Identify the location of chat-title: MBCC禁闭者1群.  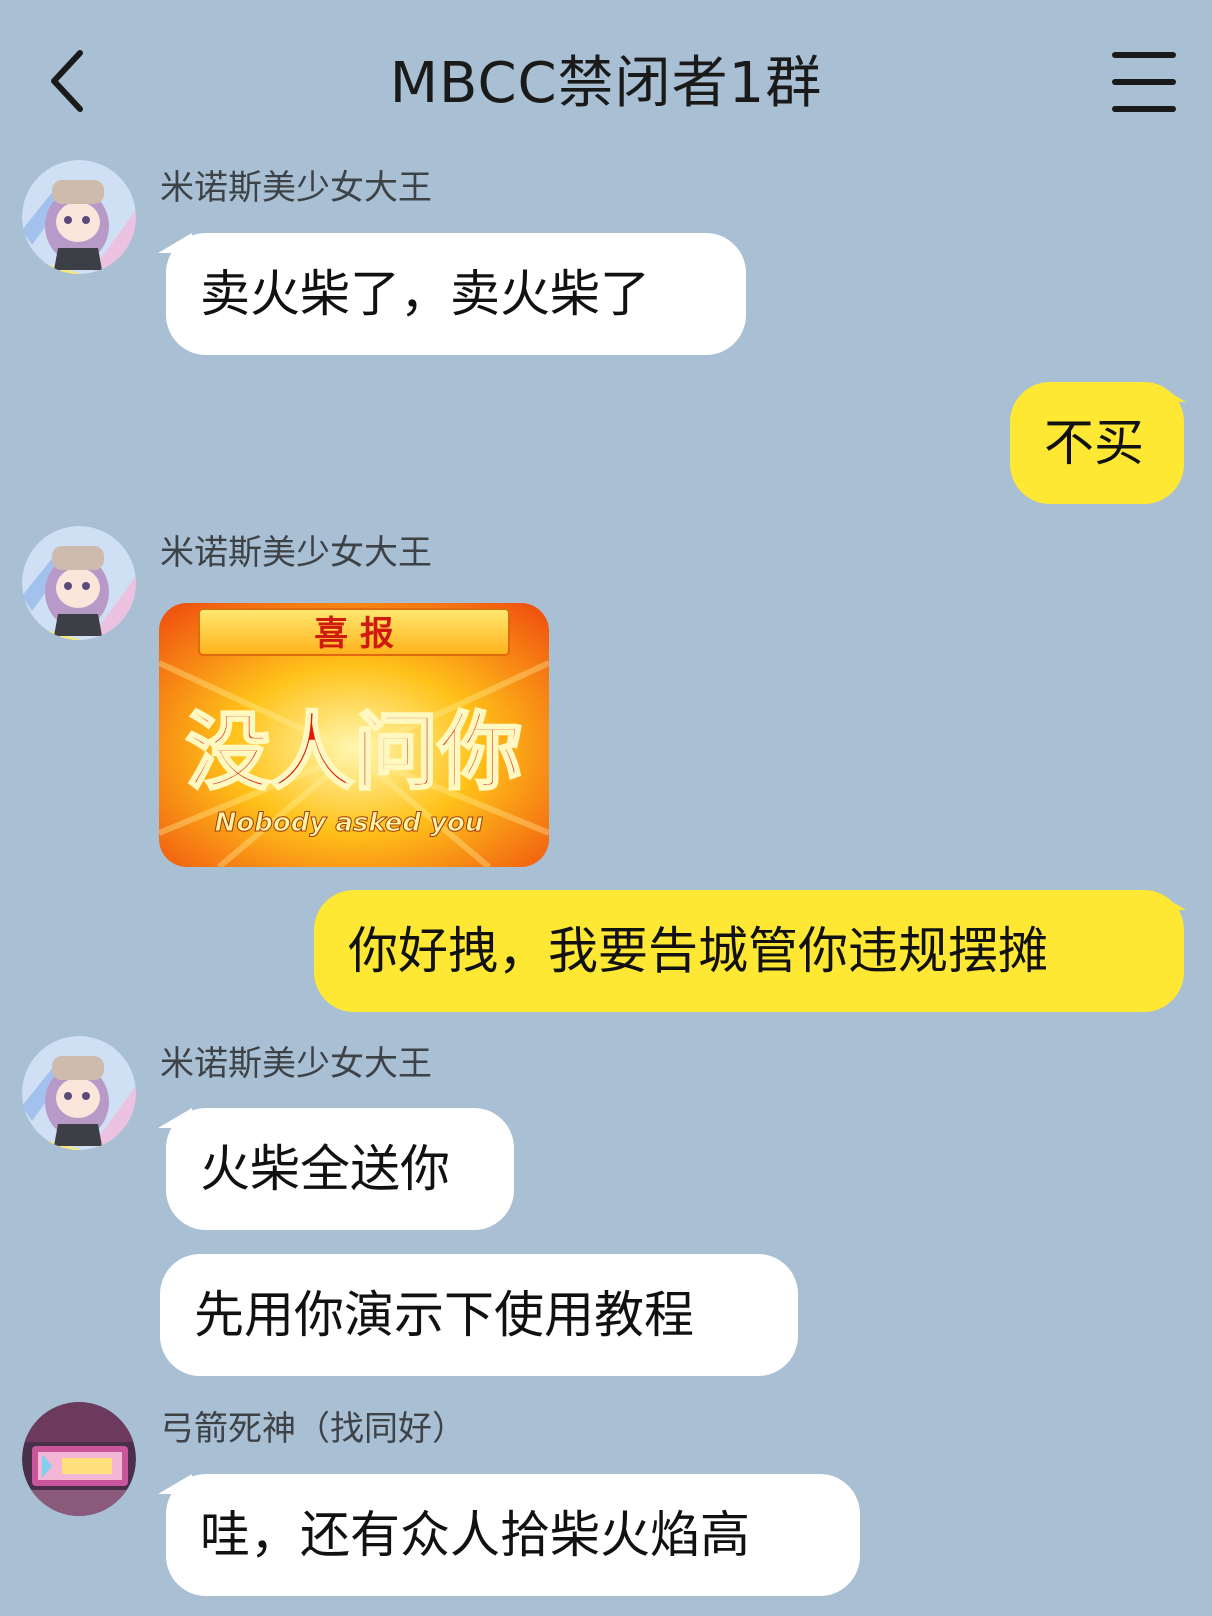
(606, 83).